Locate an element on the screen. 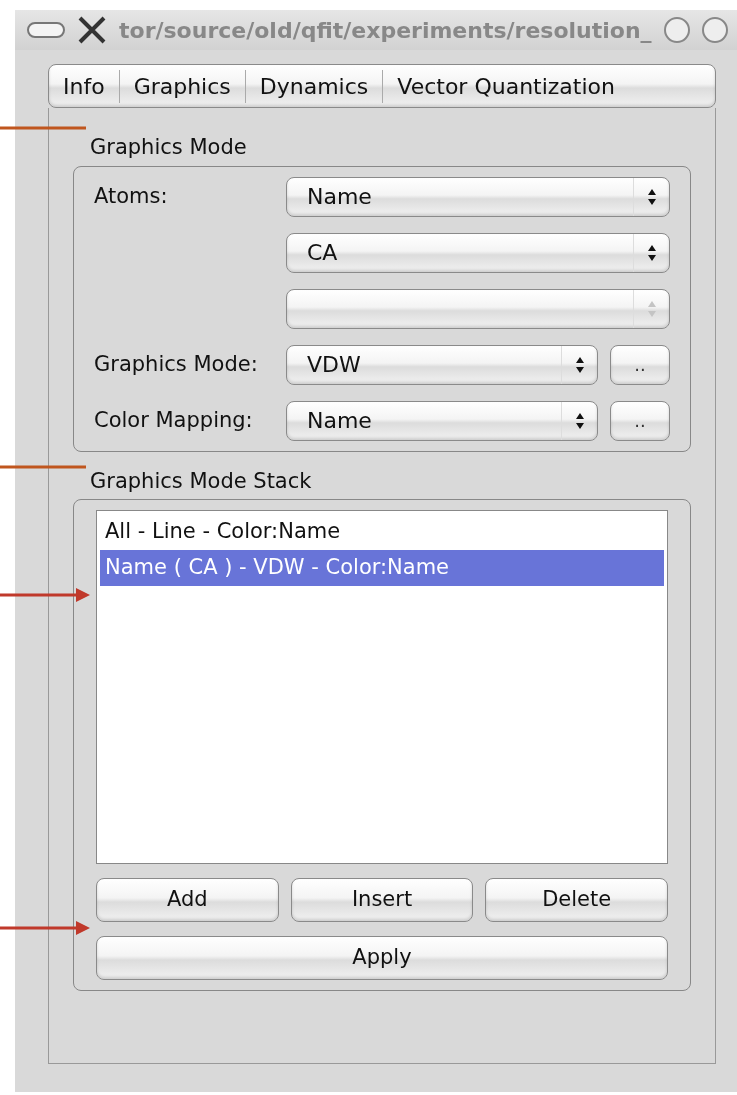  group-title: Graphics Mode Stack is located at coordinates (201, 481).